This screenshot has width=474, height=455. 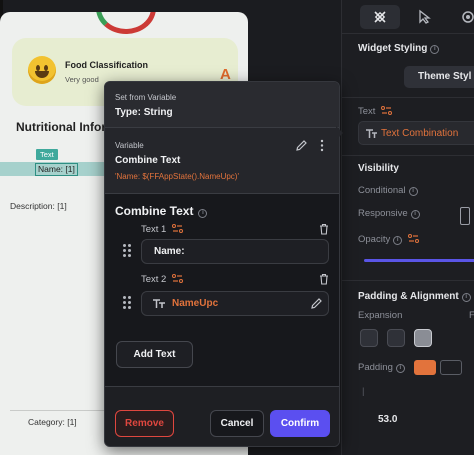 What do you see at coordinates (161, 211) in the screenshot?
I see `combine-text-heading: Combine Text i` at bounding box center [161, 211].